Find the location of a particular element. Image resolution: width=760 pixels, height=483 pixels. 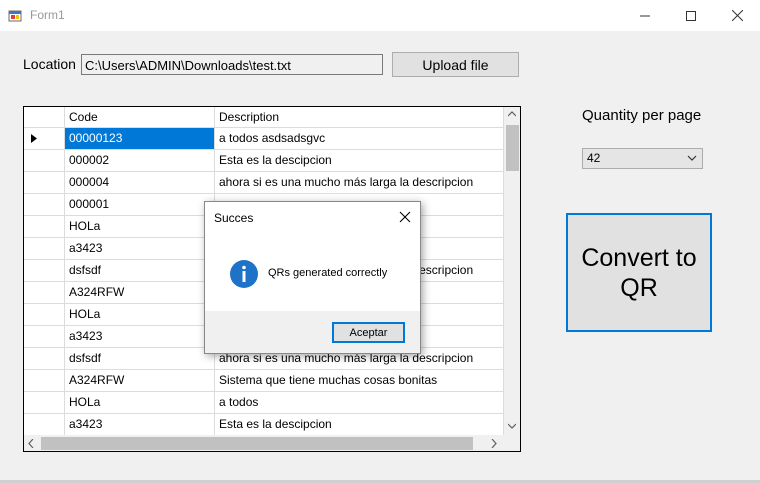

table-row: HOLa a todos is located at coordinates (264, 403).